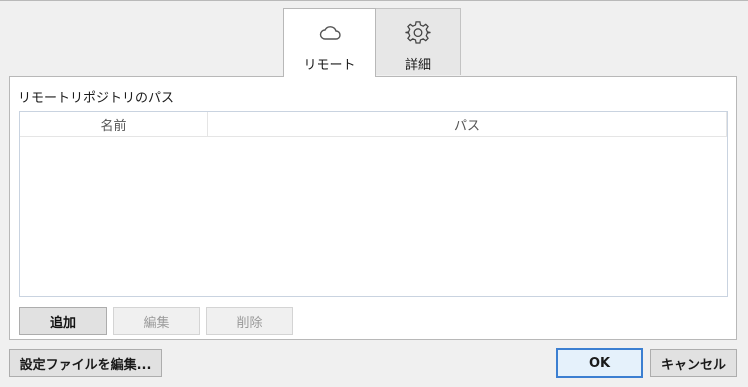  I want to click on column-header-path: パス, so click(467, 124).